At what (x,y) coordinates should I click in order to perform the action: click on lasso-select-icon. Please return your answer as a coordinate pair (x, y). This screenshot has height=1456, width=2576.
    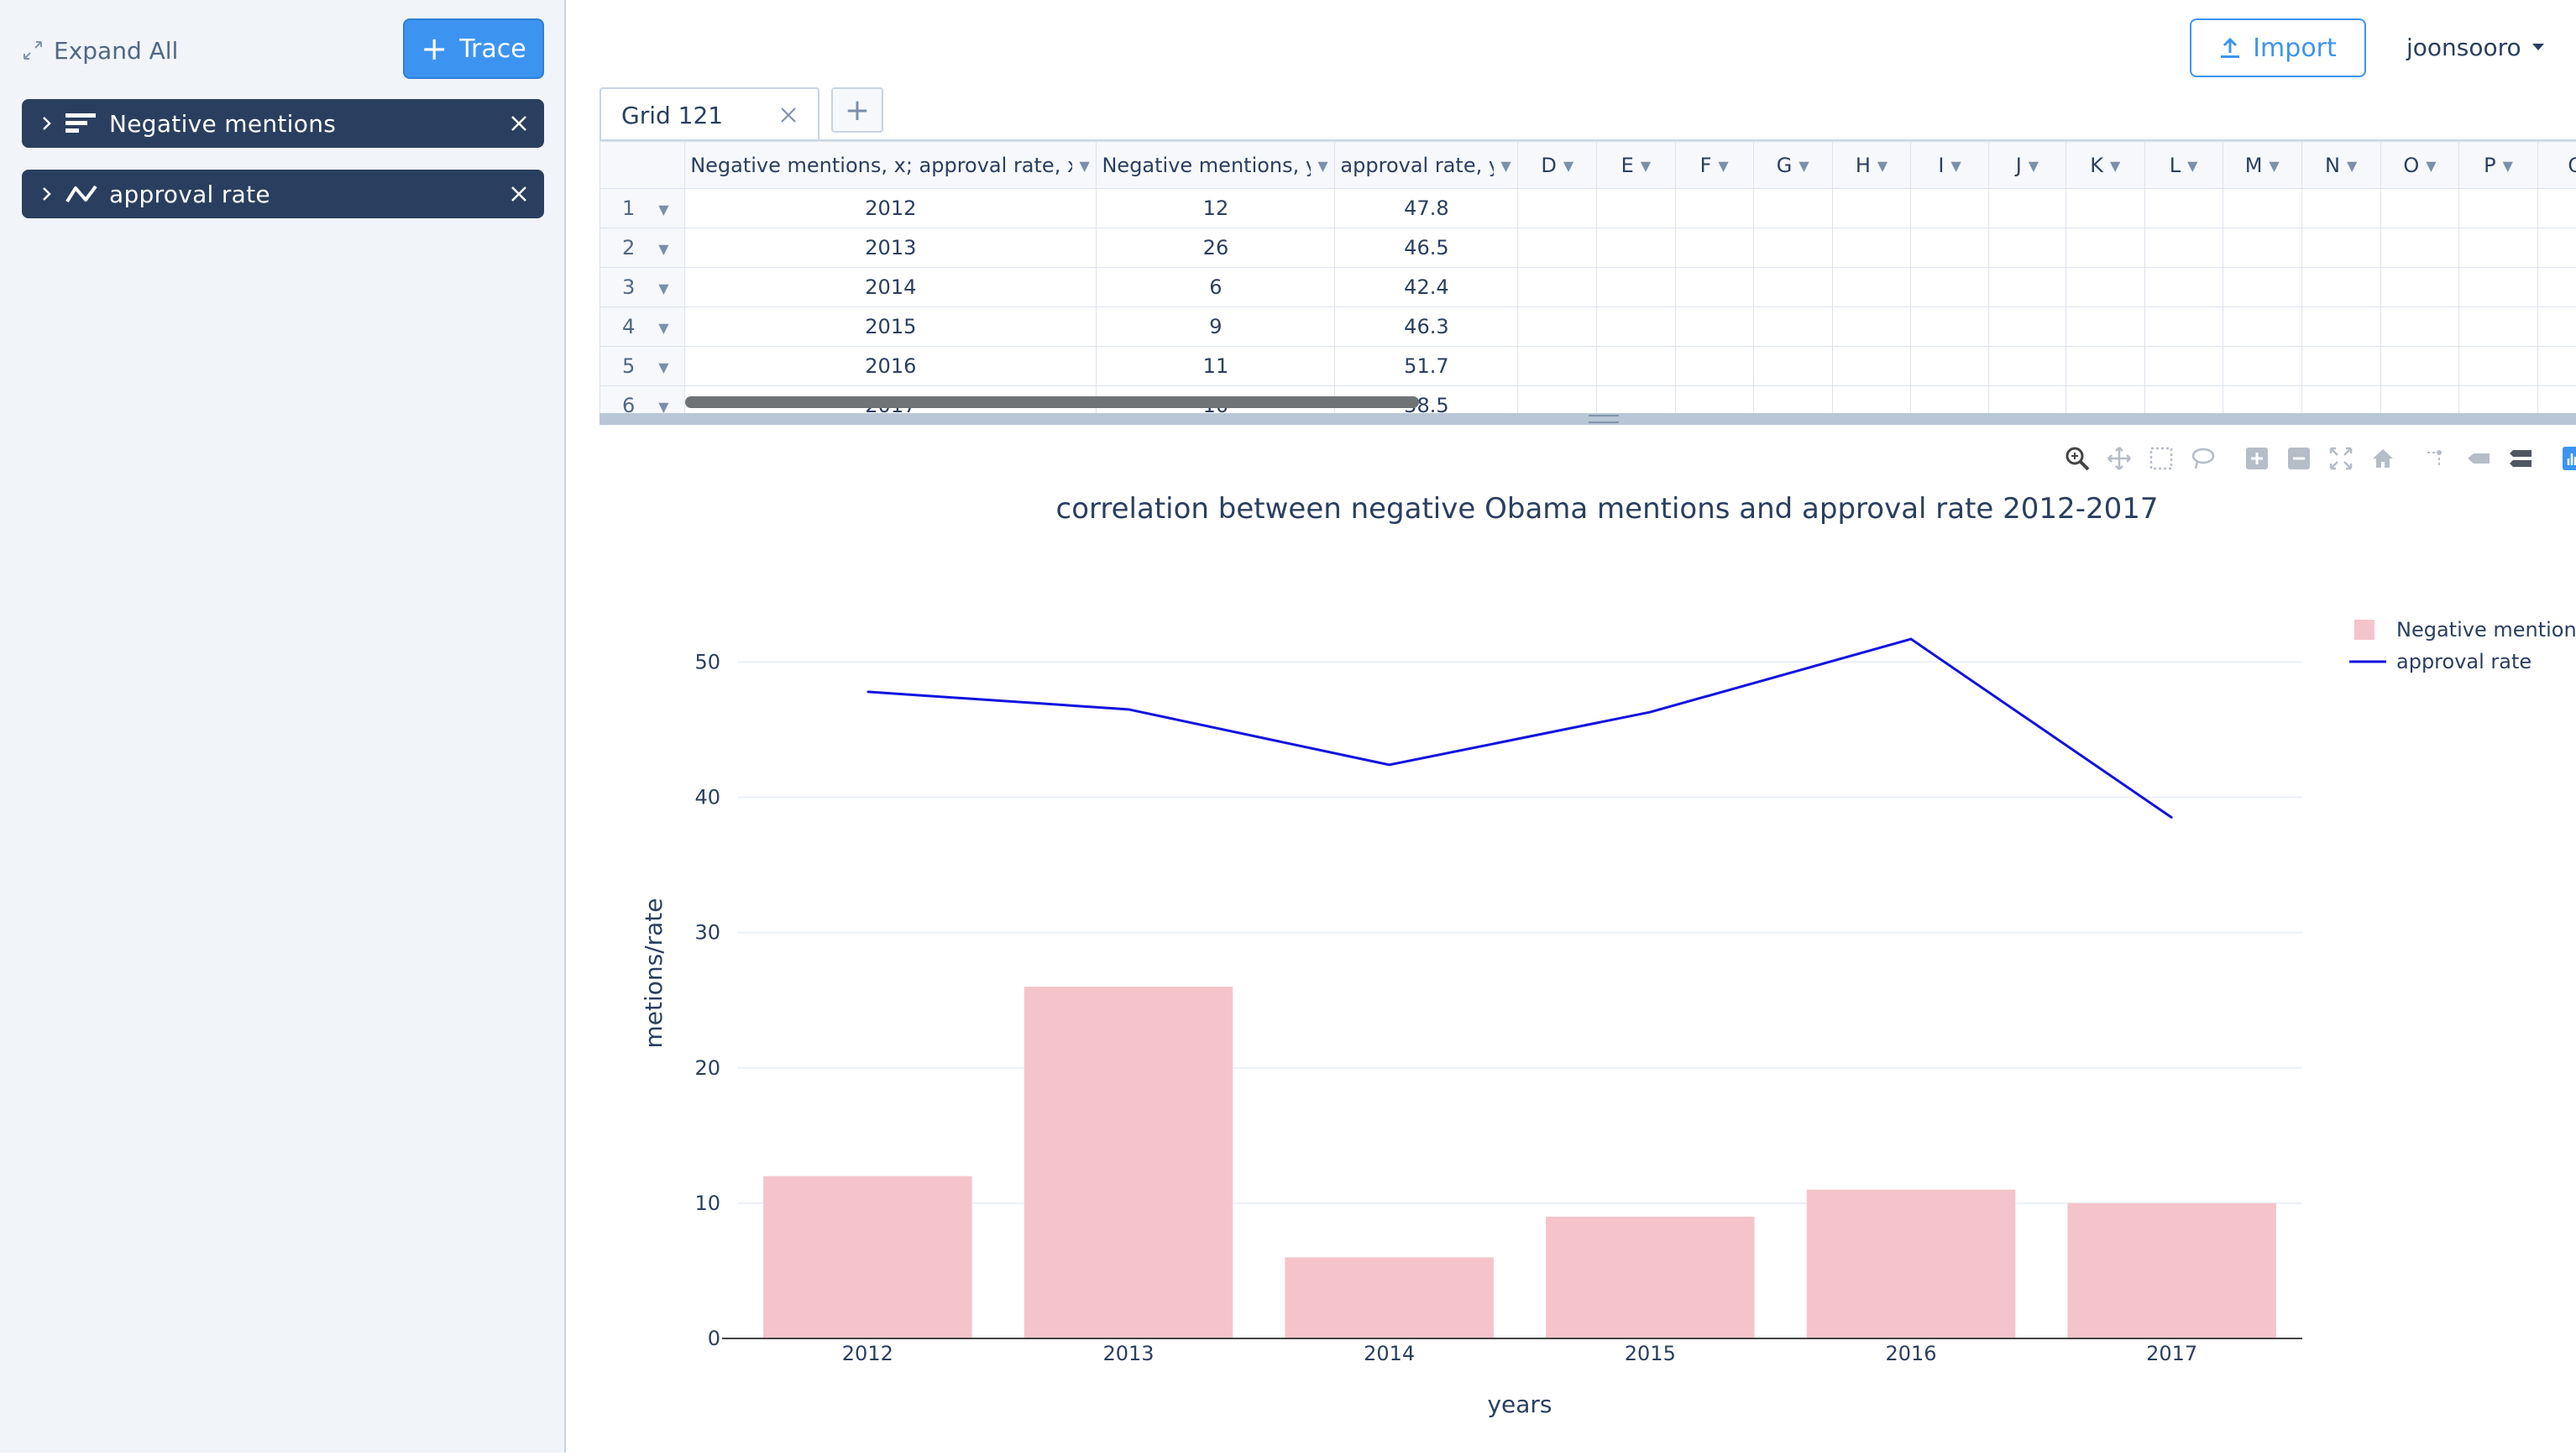
    Looking at the image, I should click on (2203, 458).